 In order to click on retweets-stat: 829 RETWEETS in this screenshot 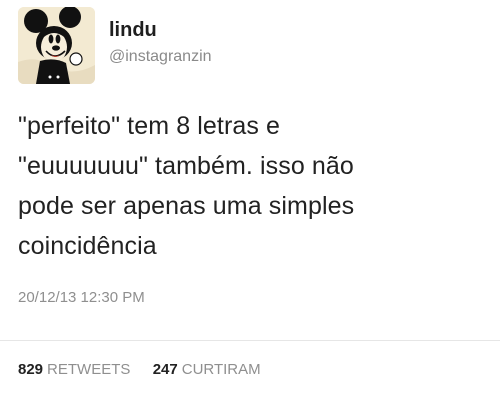, I will do `click(76, 369)`.